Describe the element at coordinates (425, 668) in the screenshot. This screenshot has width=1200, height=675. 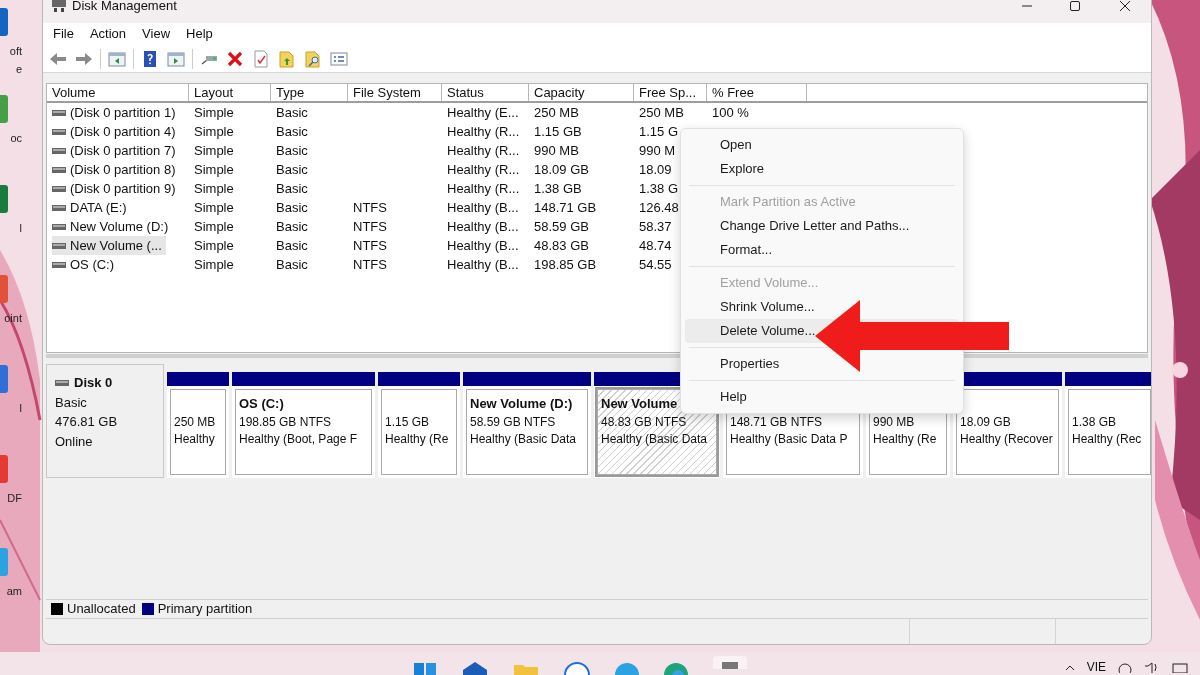
I see `start-icon` at that location.